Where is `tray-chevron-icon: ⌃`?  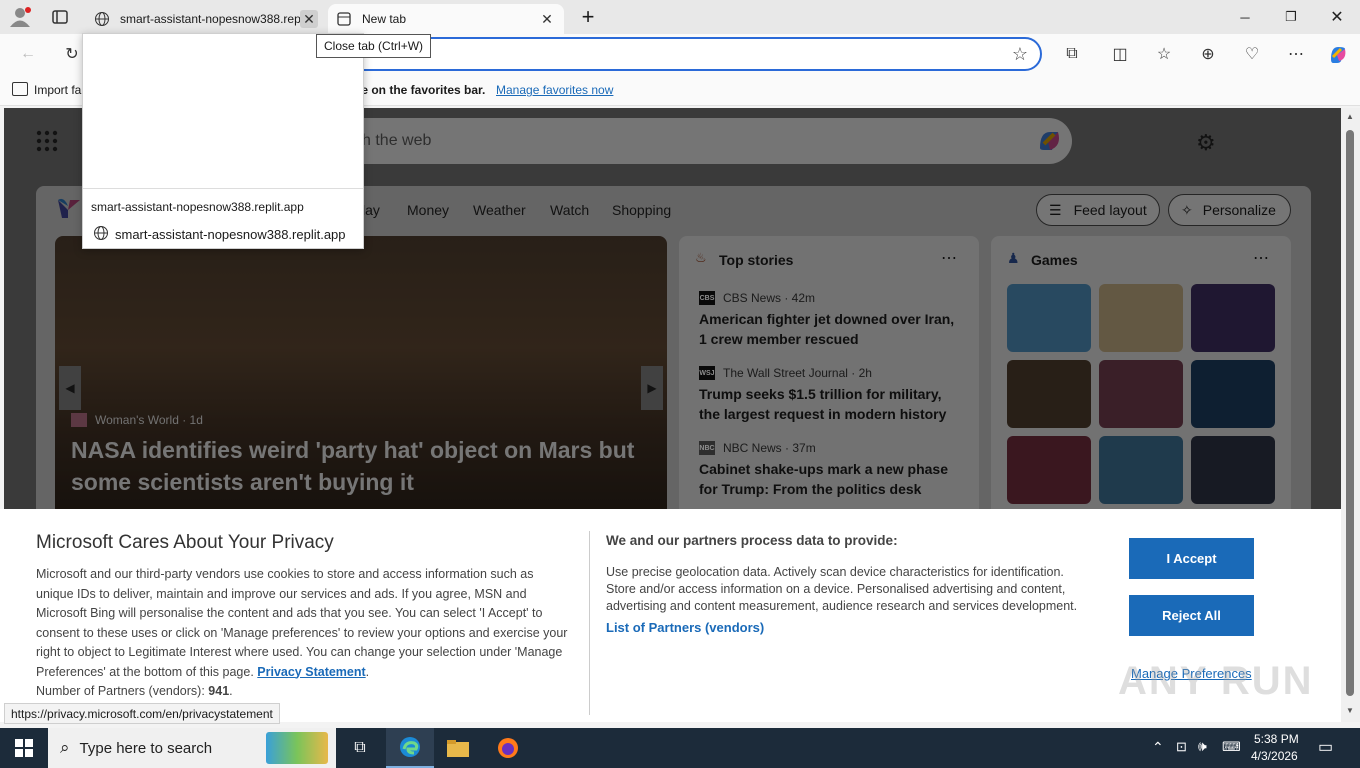
tray-chevron-icon: ⌃ is located at coordinates (1158, 747).